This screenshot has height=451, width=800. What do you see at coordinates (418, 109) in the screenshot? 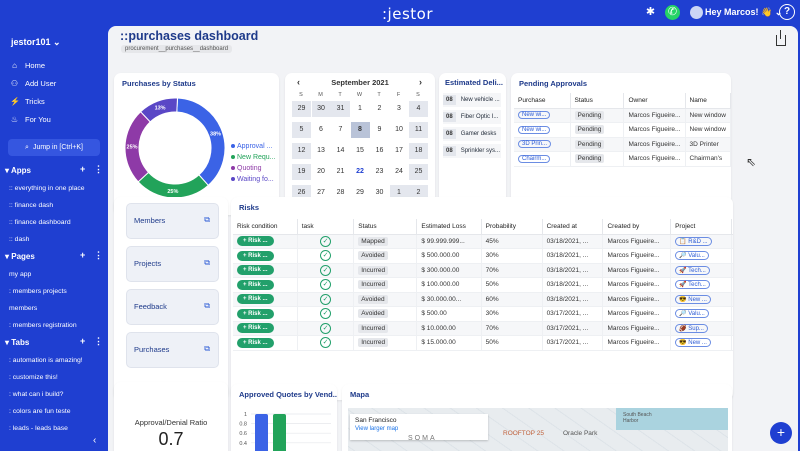
I see `calendar-day: 4` at bounding box center [418, 109].